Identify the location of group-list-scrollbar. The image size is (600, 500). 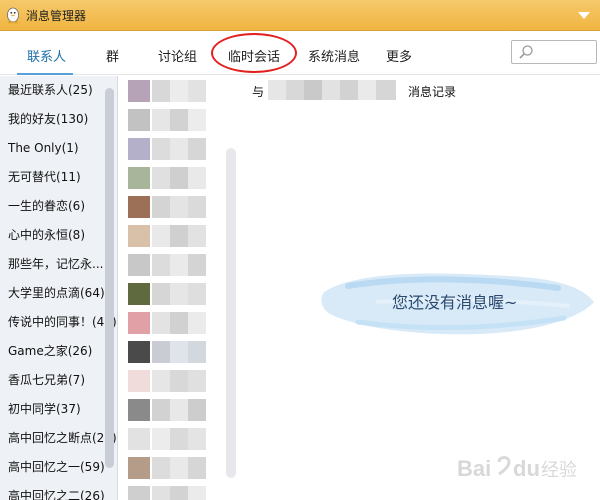
(109, 278).